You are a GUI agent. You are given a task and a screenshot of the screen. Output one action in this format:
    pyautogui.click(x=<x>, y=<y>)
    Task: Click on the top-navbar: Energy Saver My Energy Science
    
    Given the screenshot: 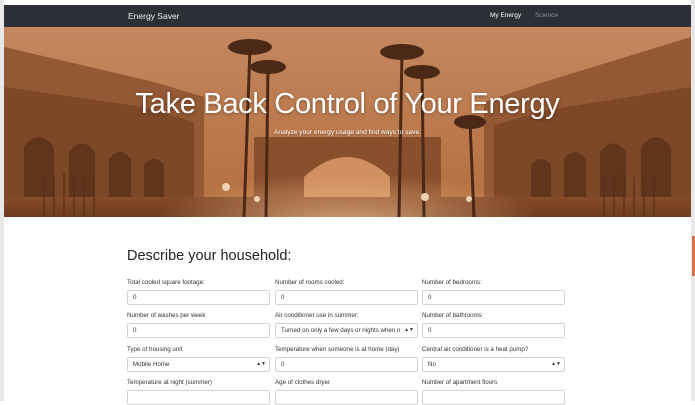 What is the action you would take?
    pyautogui.click(x=347, y=16)
    